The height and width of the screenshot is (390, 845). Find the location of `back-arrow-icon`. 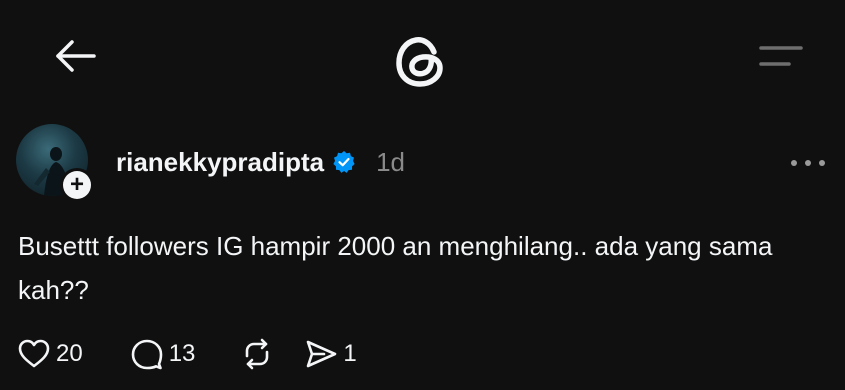

back-arrow-icon is located at coordinates (76, 56).